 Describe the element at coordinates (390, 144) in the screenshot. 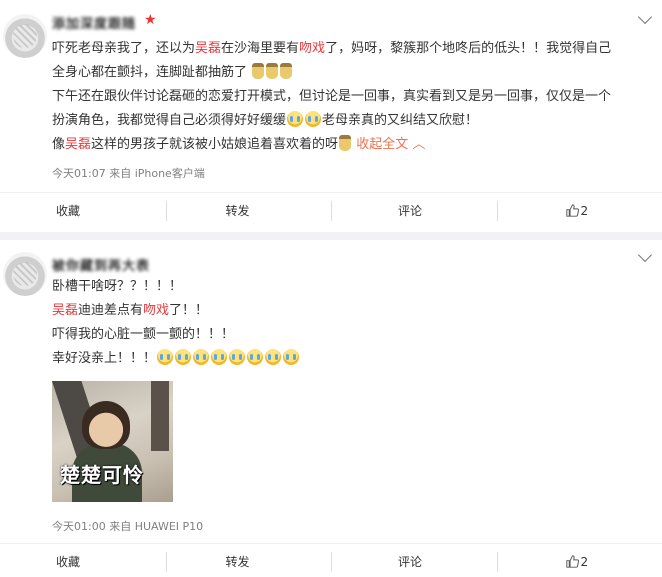

I see `collapse-text-link: 收起全文 ︿` at that location.